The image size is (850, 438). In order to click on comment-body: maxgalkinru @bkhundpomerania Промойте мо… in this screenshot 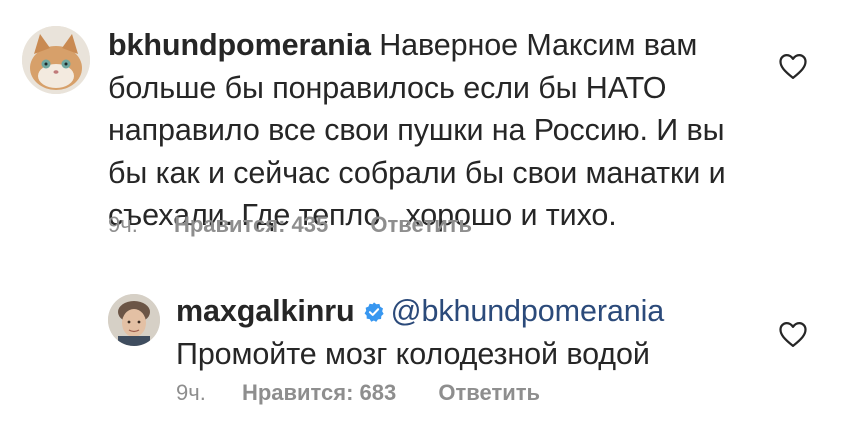, I will do `click(456, 332)`.